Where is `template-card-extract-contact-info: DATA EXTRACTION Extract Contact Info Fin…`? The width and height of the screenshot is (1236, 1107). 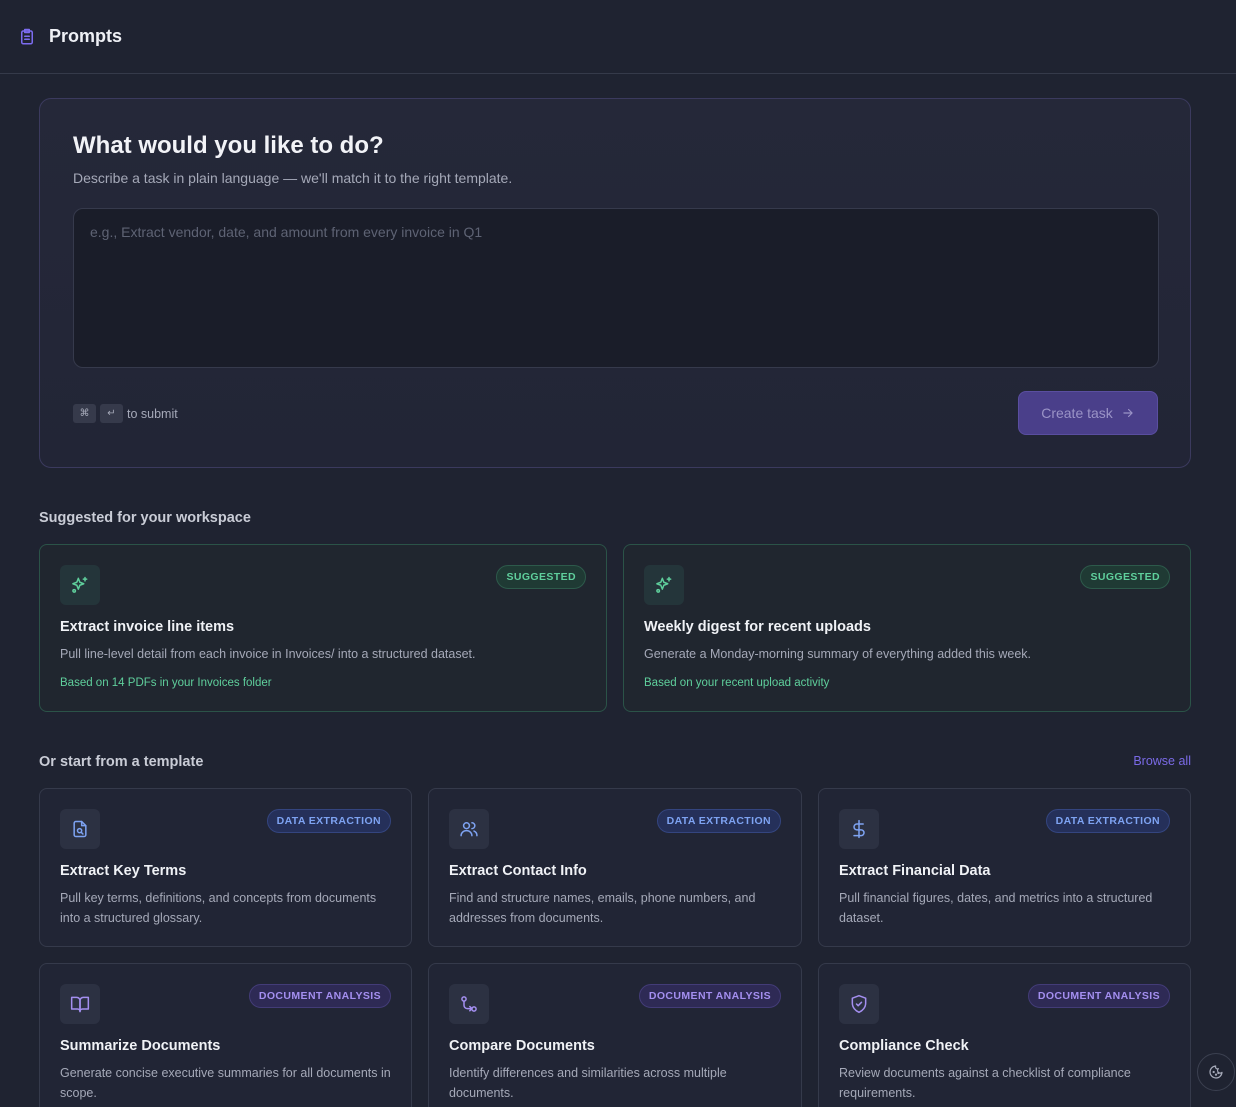 template-card-extract-contact-info: DATA EXTRACTION Extract Contact Info Fin… is located at coordinates (615, 867).